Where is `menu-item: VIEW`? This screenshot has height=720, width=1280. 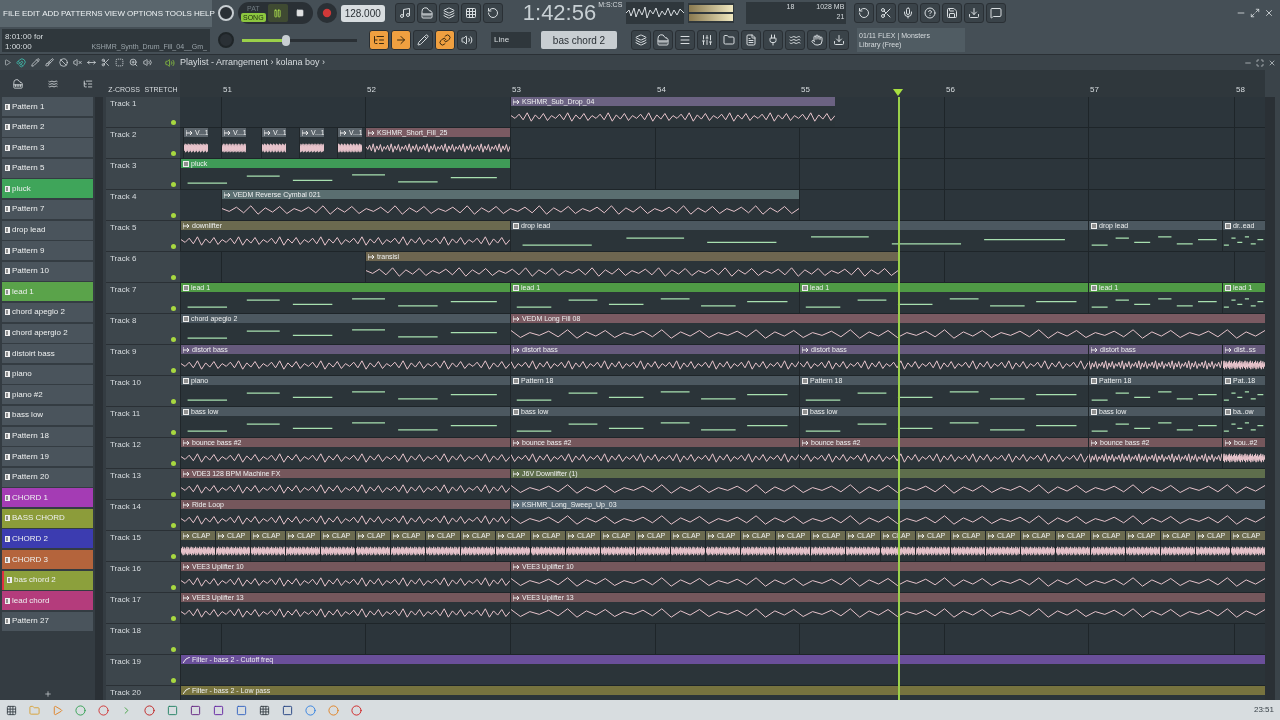 menu-item: VIEW is located at coordinates (114, 13).